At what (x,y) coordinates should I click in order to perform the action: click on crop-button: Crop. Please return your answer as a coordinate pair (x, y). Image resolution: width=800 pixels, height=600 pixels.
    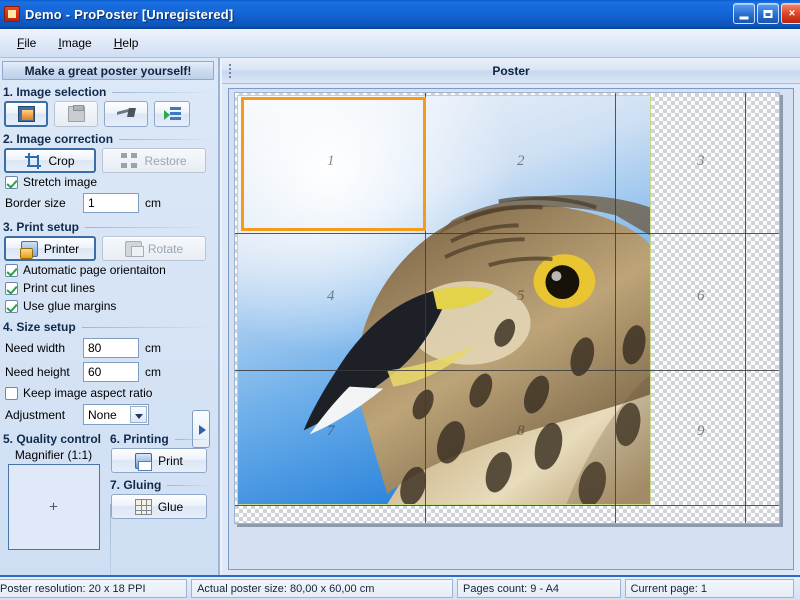
    Looking at the image, I should click on (50, 160).